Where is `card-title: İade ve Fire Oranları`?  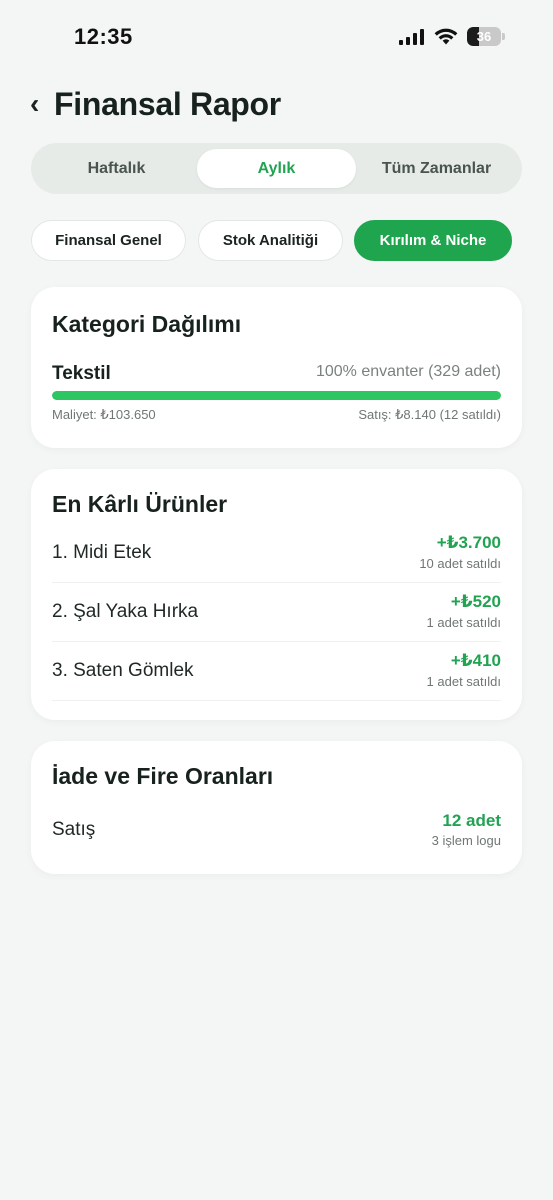 card-title: İade ve Fire Oranları is located at coordinates (163, 776).